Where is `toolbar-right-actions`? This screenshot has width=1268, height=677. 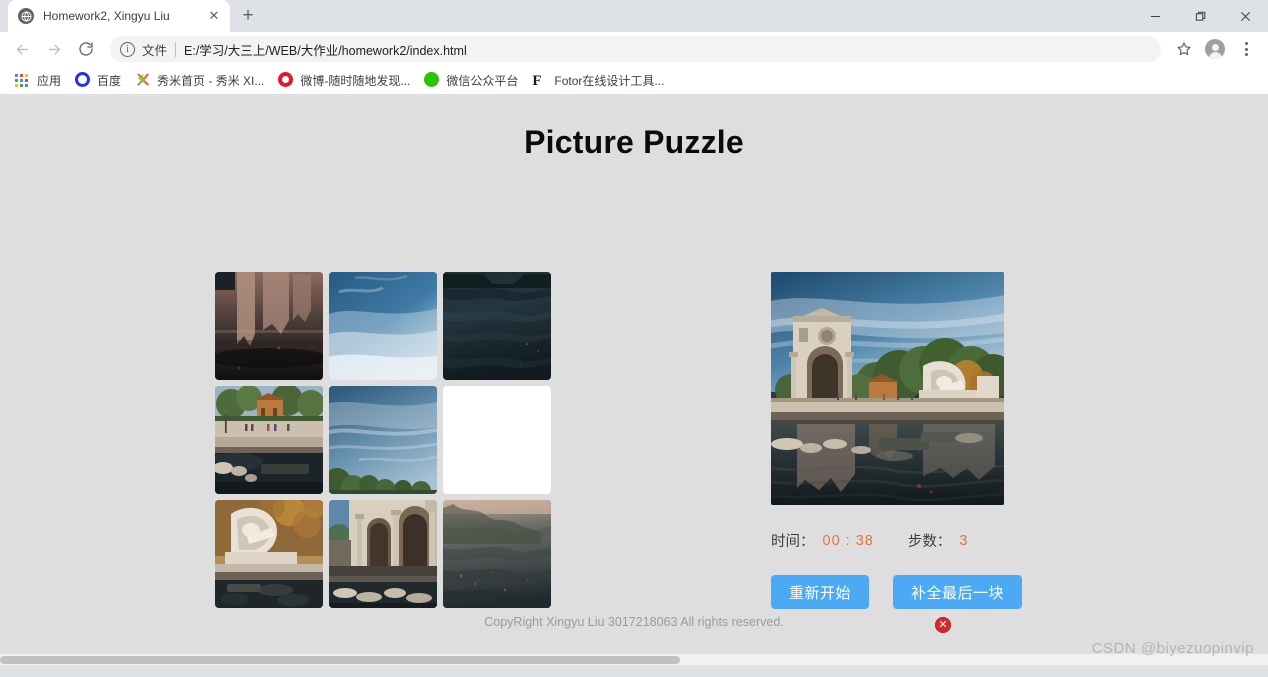
toolbar-right-actions is located at coordinates (1213, 49).